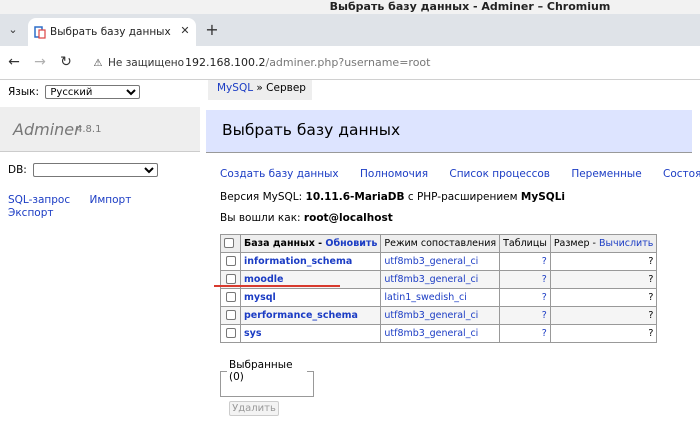 This screenshot has height=421, width=700. Describe the element at coordinates (350, 7) in the screenshot. I see `window-titlebar: Выбрать базу данных - Adminer – Chromium` at that location.